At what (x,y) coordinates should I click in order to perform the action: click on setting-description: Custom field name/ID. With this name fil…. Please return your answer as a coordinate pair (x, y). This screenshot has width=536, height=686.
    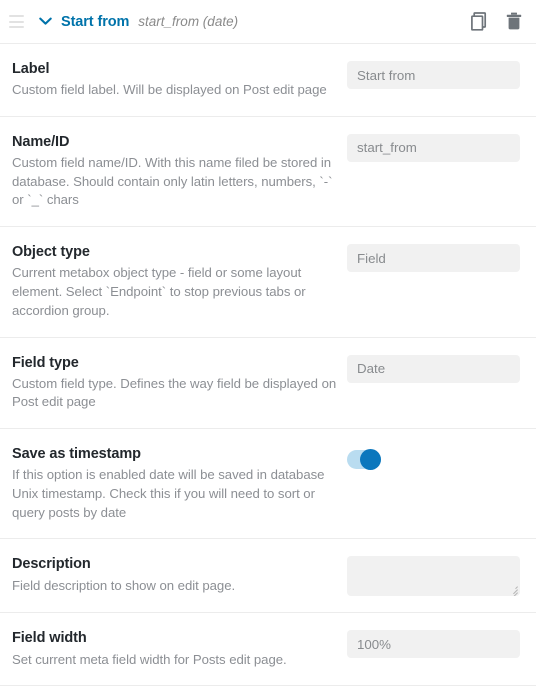
    Looking at the image, I should click on (172, 181).